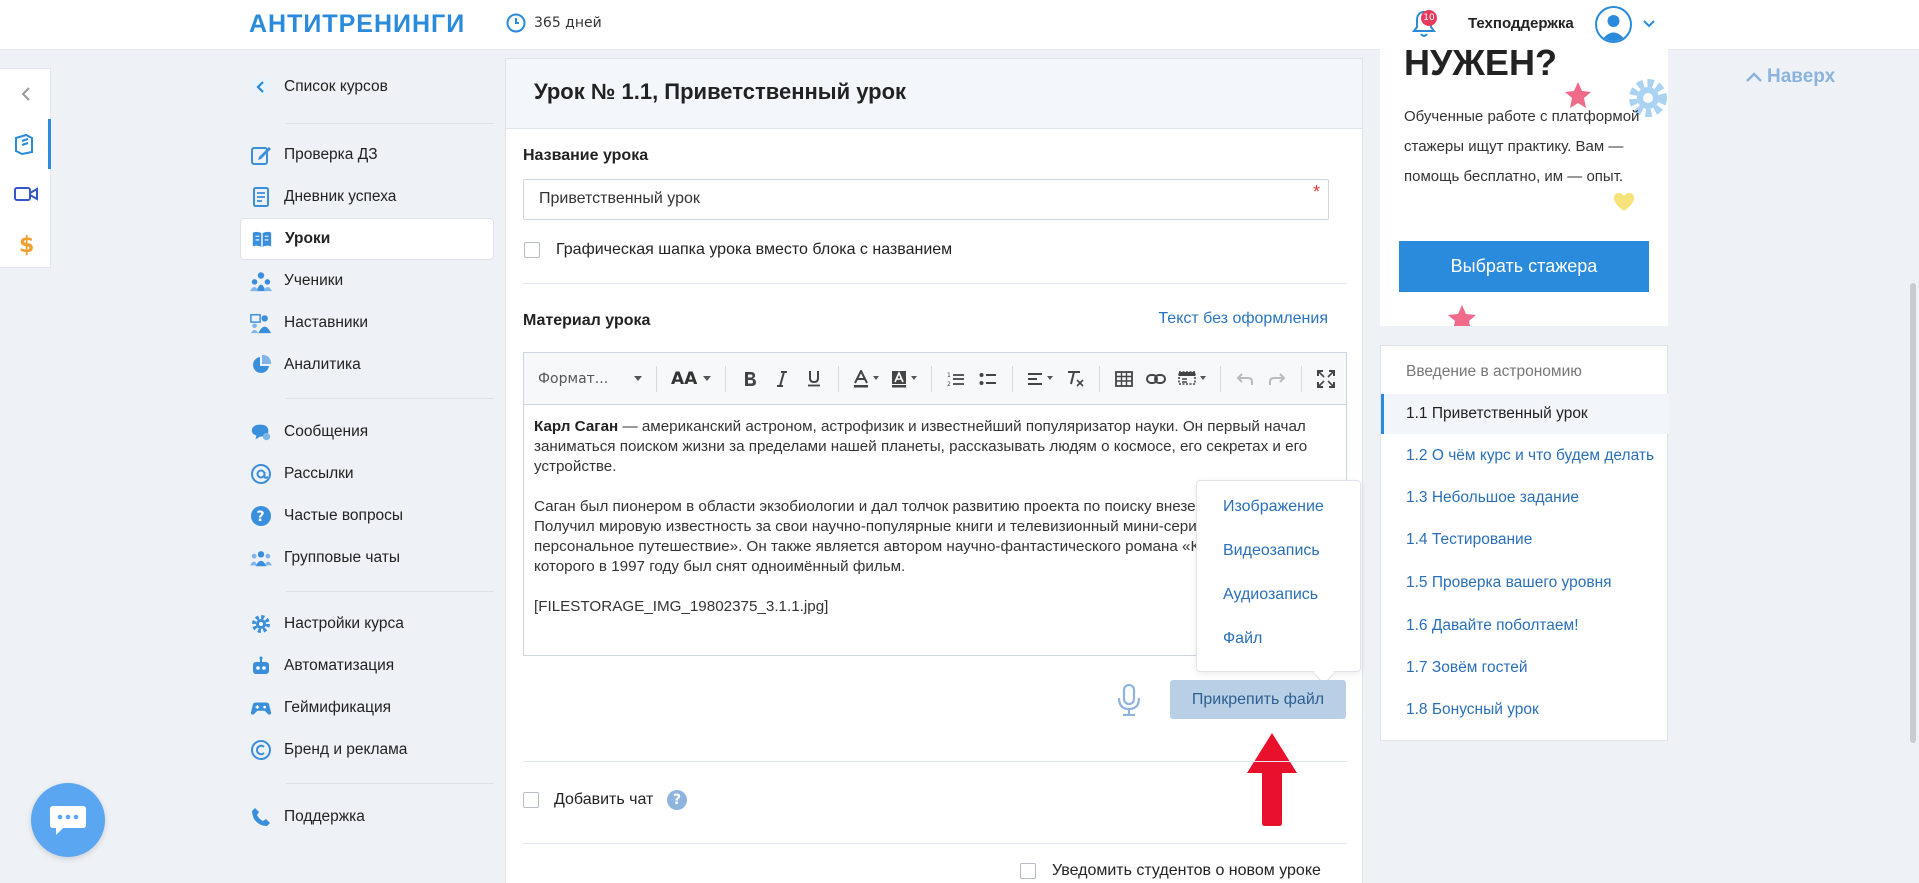 Image resolution: width=1919 pixels, height=883 pixels. Describe the element at coordinates (1525, 414) in the screenshot. I see `lesson-item-1-1: 1.1 Приветственный урок` at that location.